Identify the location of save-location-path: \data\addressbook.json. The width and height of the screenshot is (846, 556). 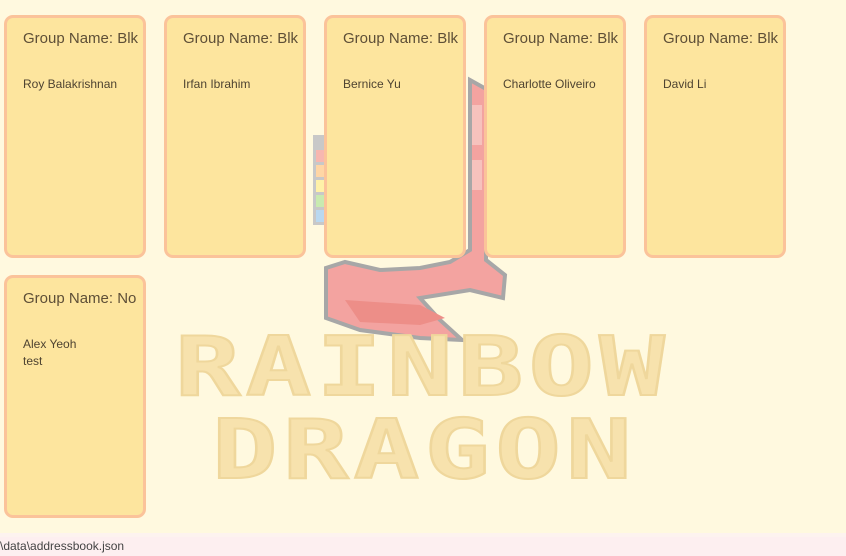
(62, 546).